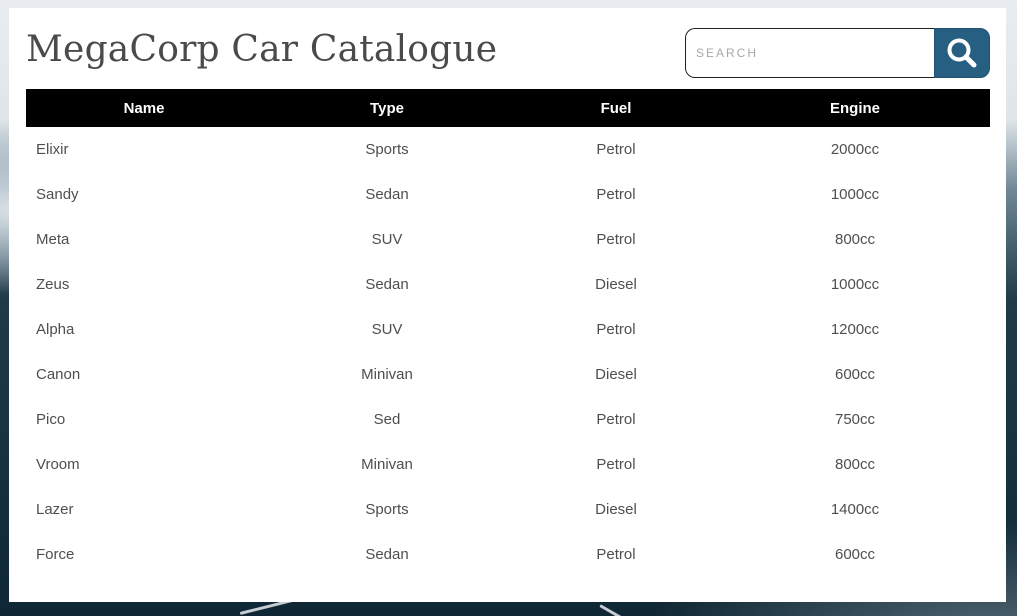 The width and height of the screenshot is (1017, 616). Describe the element at coordinates (622, 610) in the screenshot. I see `background-streak` at that location.